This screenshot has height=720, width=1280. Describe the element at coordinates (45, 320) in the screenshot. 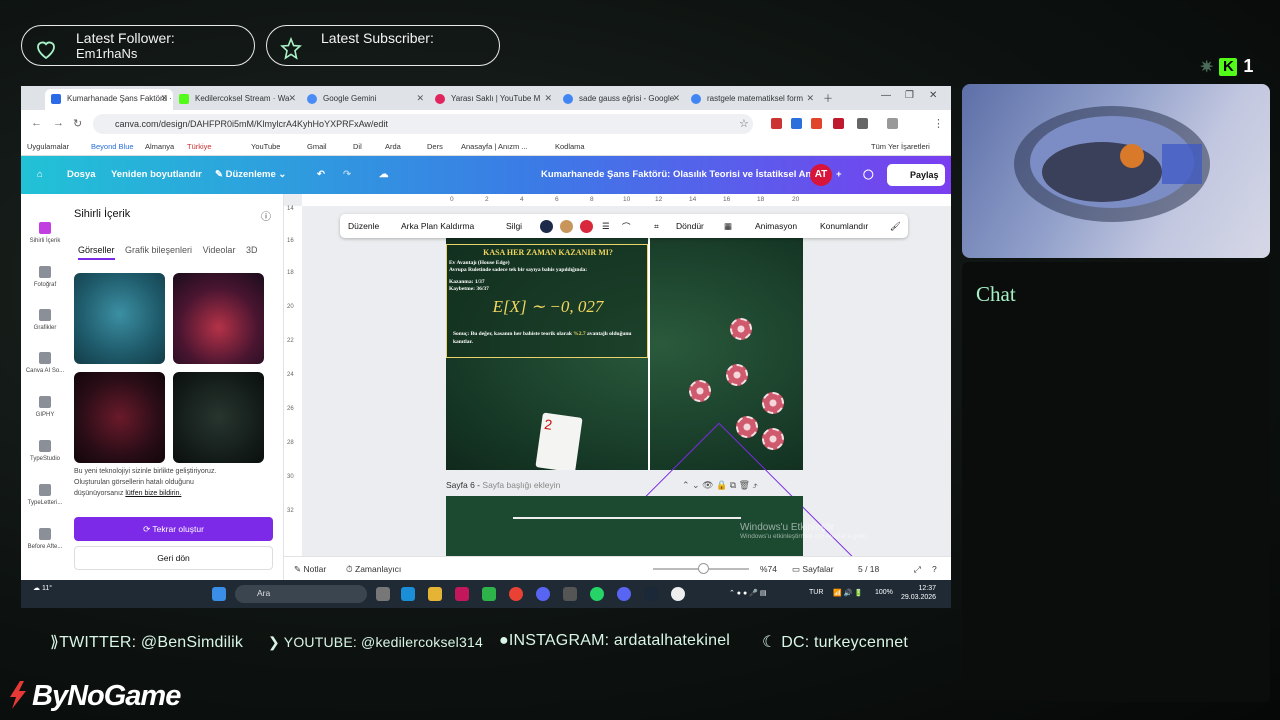

I see `rail-graphics: Grafikler` at that location.